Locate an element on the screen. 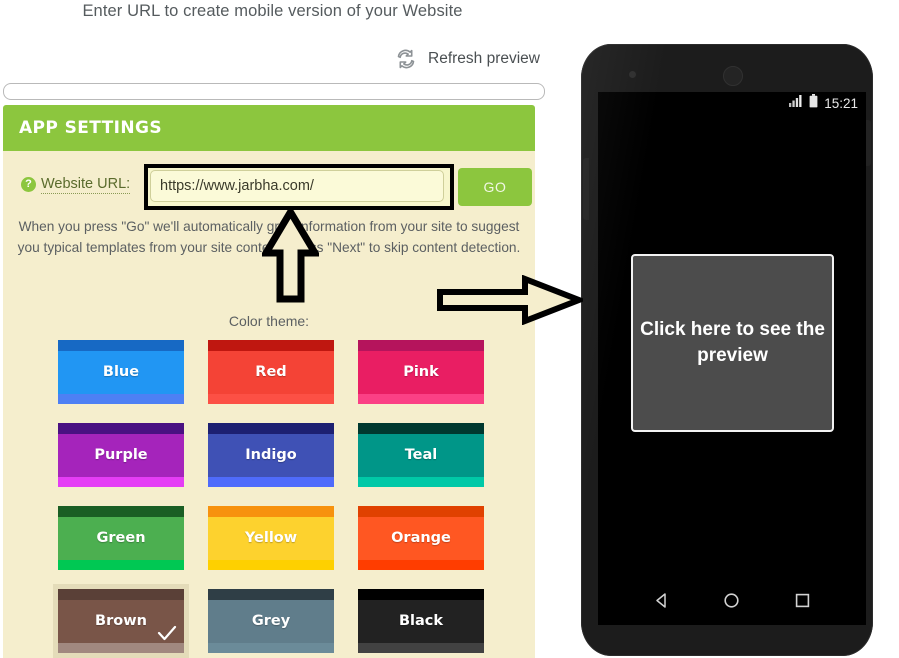 The width and height of the screenshot is (899, 658). website-url-row: ? Website URL: GO is located at coordinates (269, 187).